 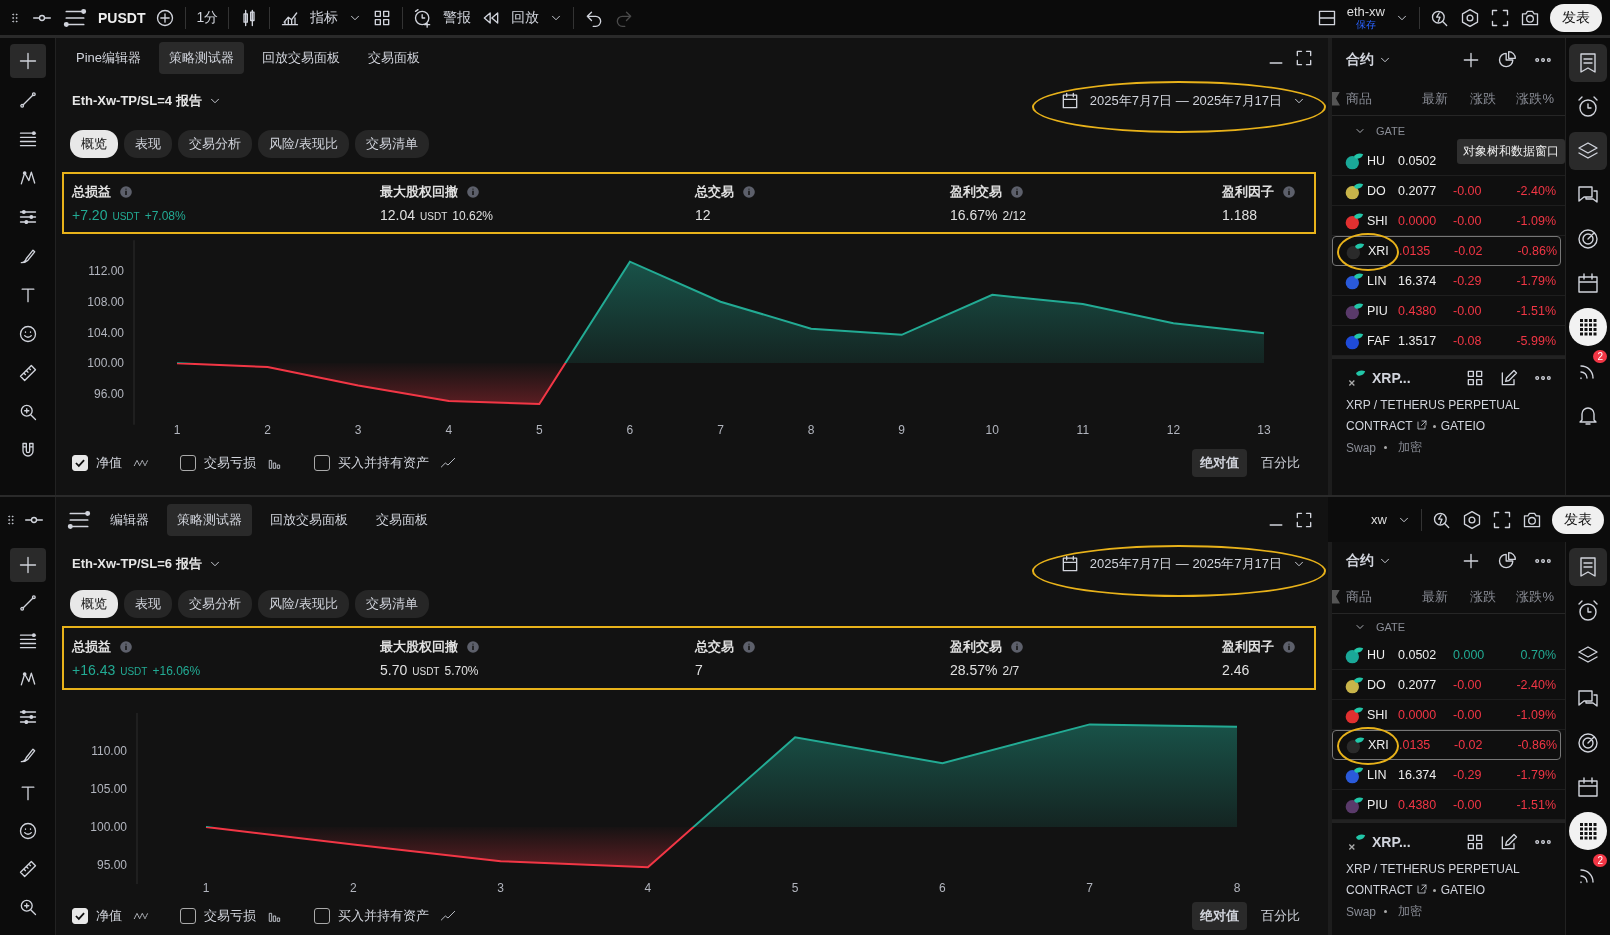 I want to click on alerts-button: 警报, so click(x=457, y=17).